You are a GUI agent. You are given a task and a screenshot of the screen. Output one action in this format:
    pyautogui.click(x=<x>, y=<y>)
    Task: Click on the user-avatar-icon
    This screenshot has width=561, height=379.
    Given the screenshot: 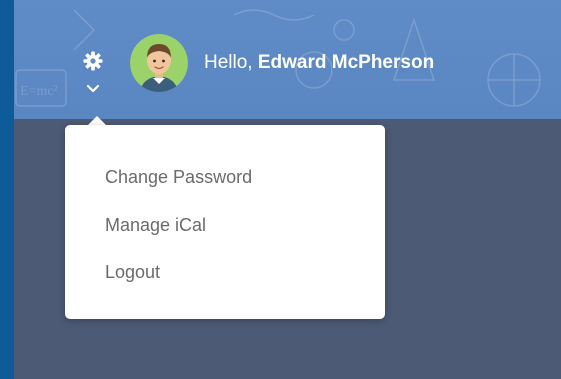 What is the action you would take?
    pyautogui.click(x=159, y=63)
    